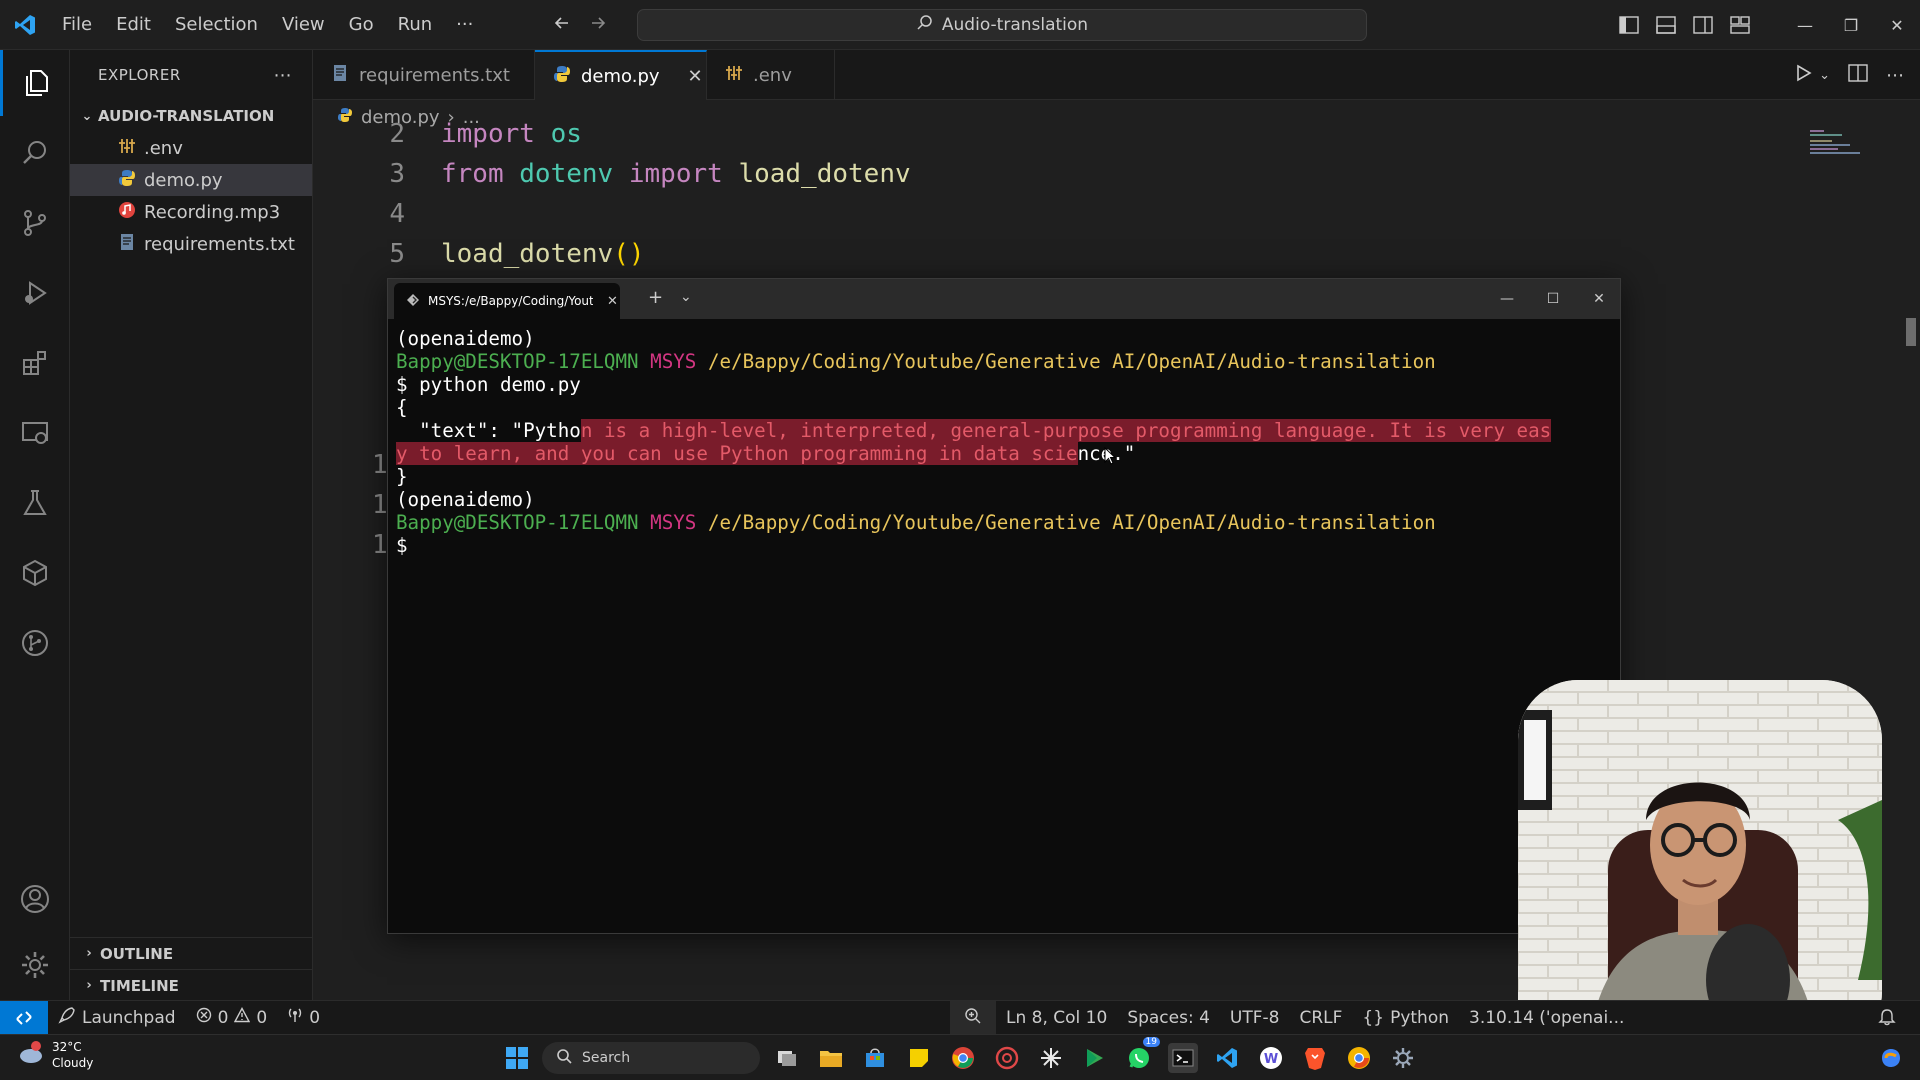  What do you see at coordinates (1739, 25) in the screenshot?
I see `customize-layout-icon` at bounding box center [1739, 25].